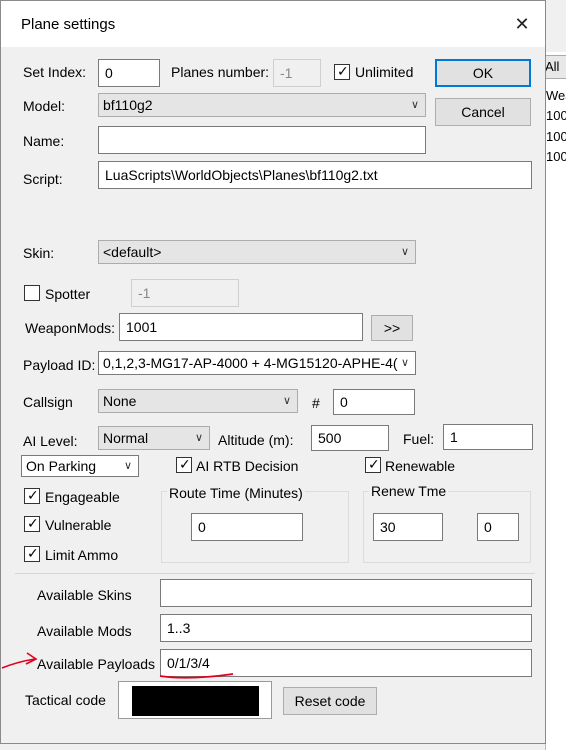 The width and height of the screenshot is (566, 750). I want to click on engageable-label: Engageable, so click(82, 497).